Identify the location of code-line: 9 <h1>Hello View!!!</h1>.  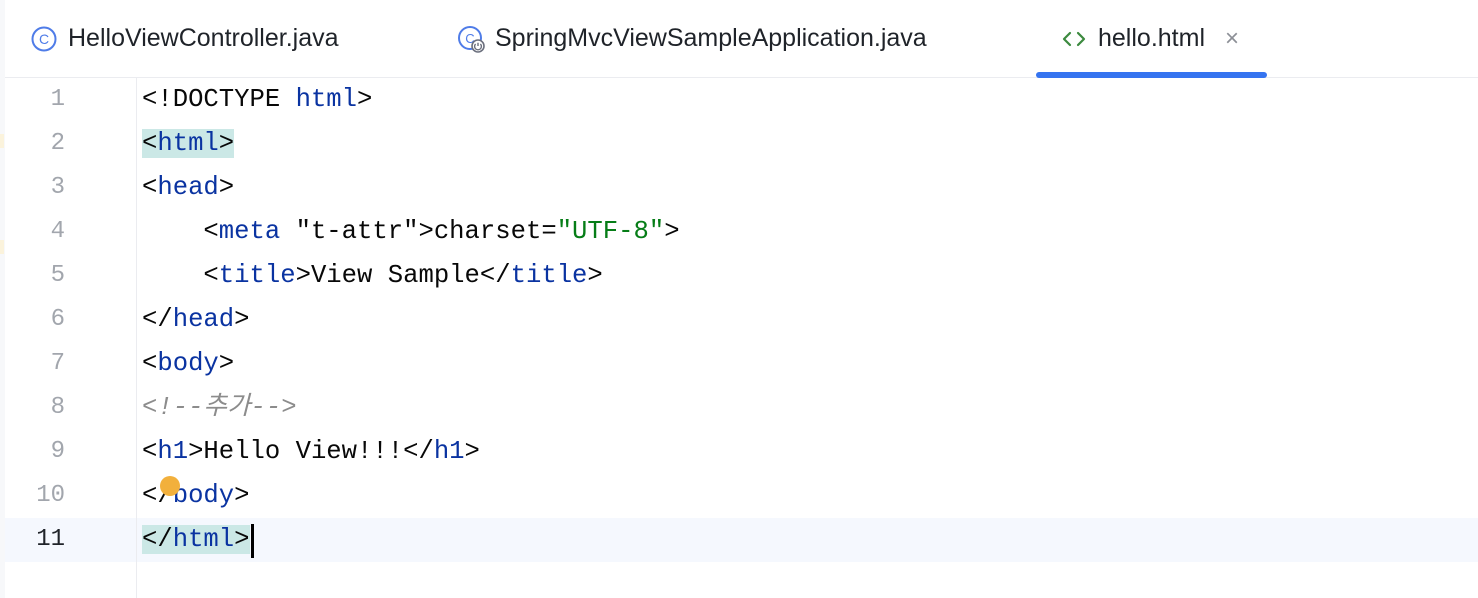
(741, 452).